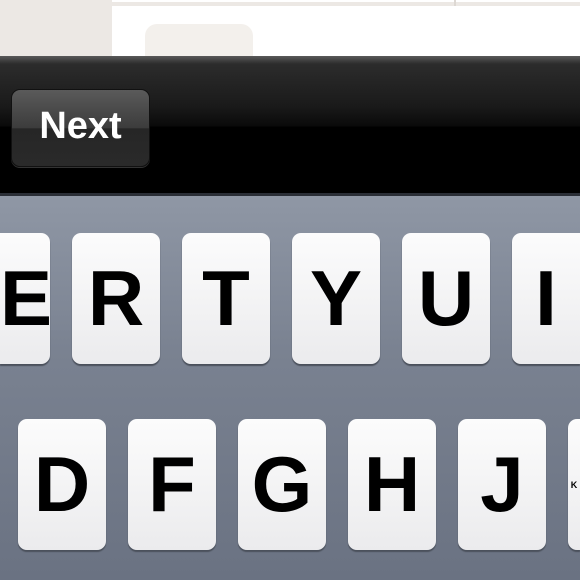 This screenshot has height=580, width=580. Describe the element at coordinates (172, 484) in the screenshot. I see `key-f: F` at that location.